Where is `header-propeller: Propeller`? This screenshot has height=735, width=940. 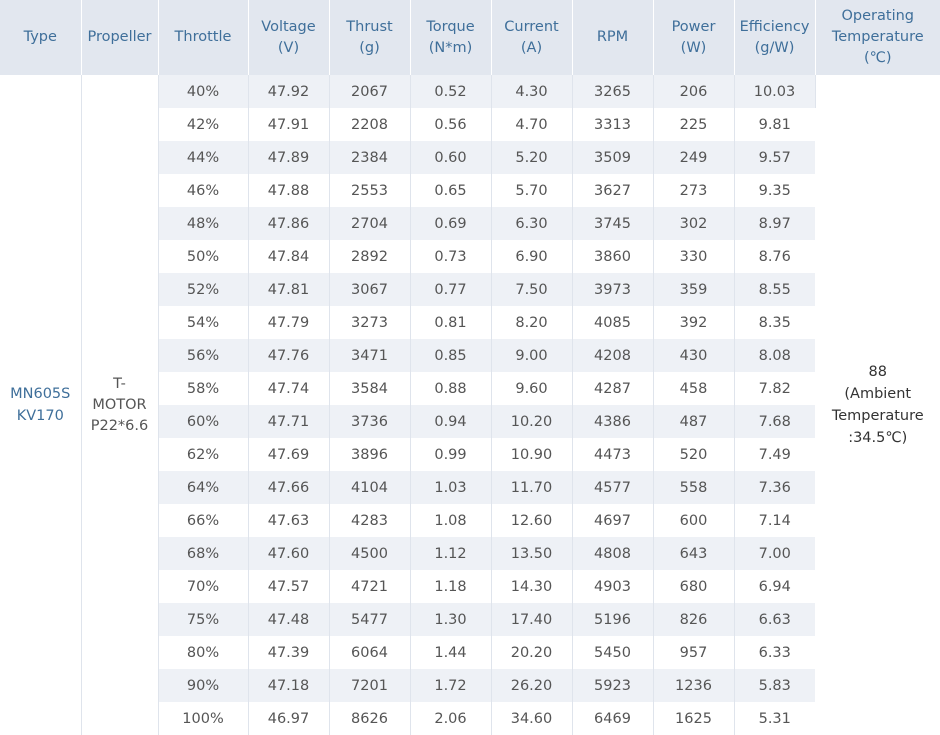 header-propeller: Propeller is located at coordinates (120, 37).